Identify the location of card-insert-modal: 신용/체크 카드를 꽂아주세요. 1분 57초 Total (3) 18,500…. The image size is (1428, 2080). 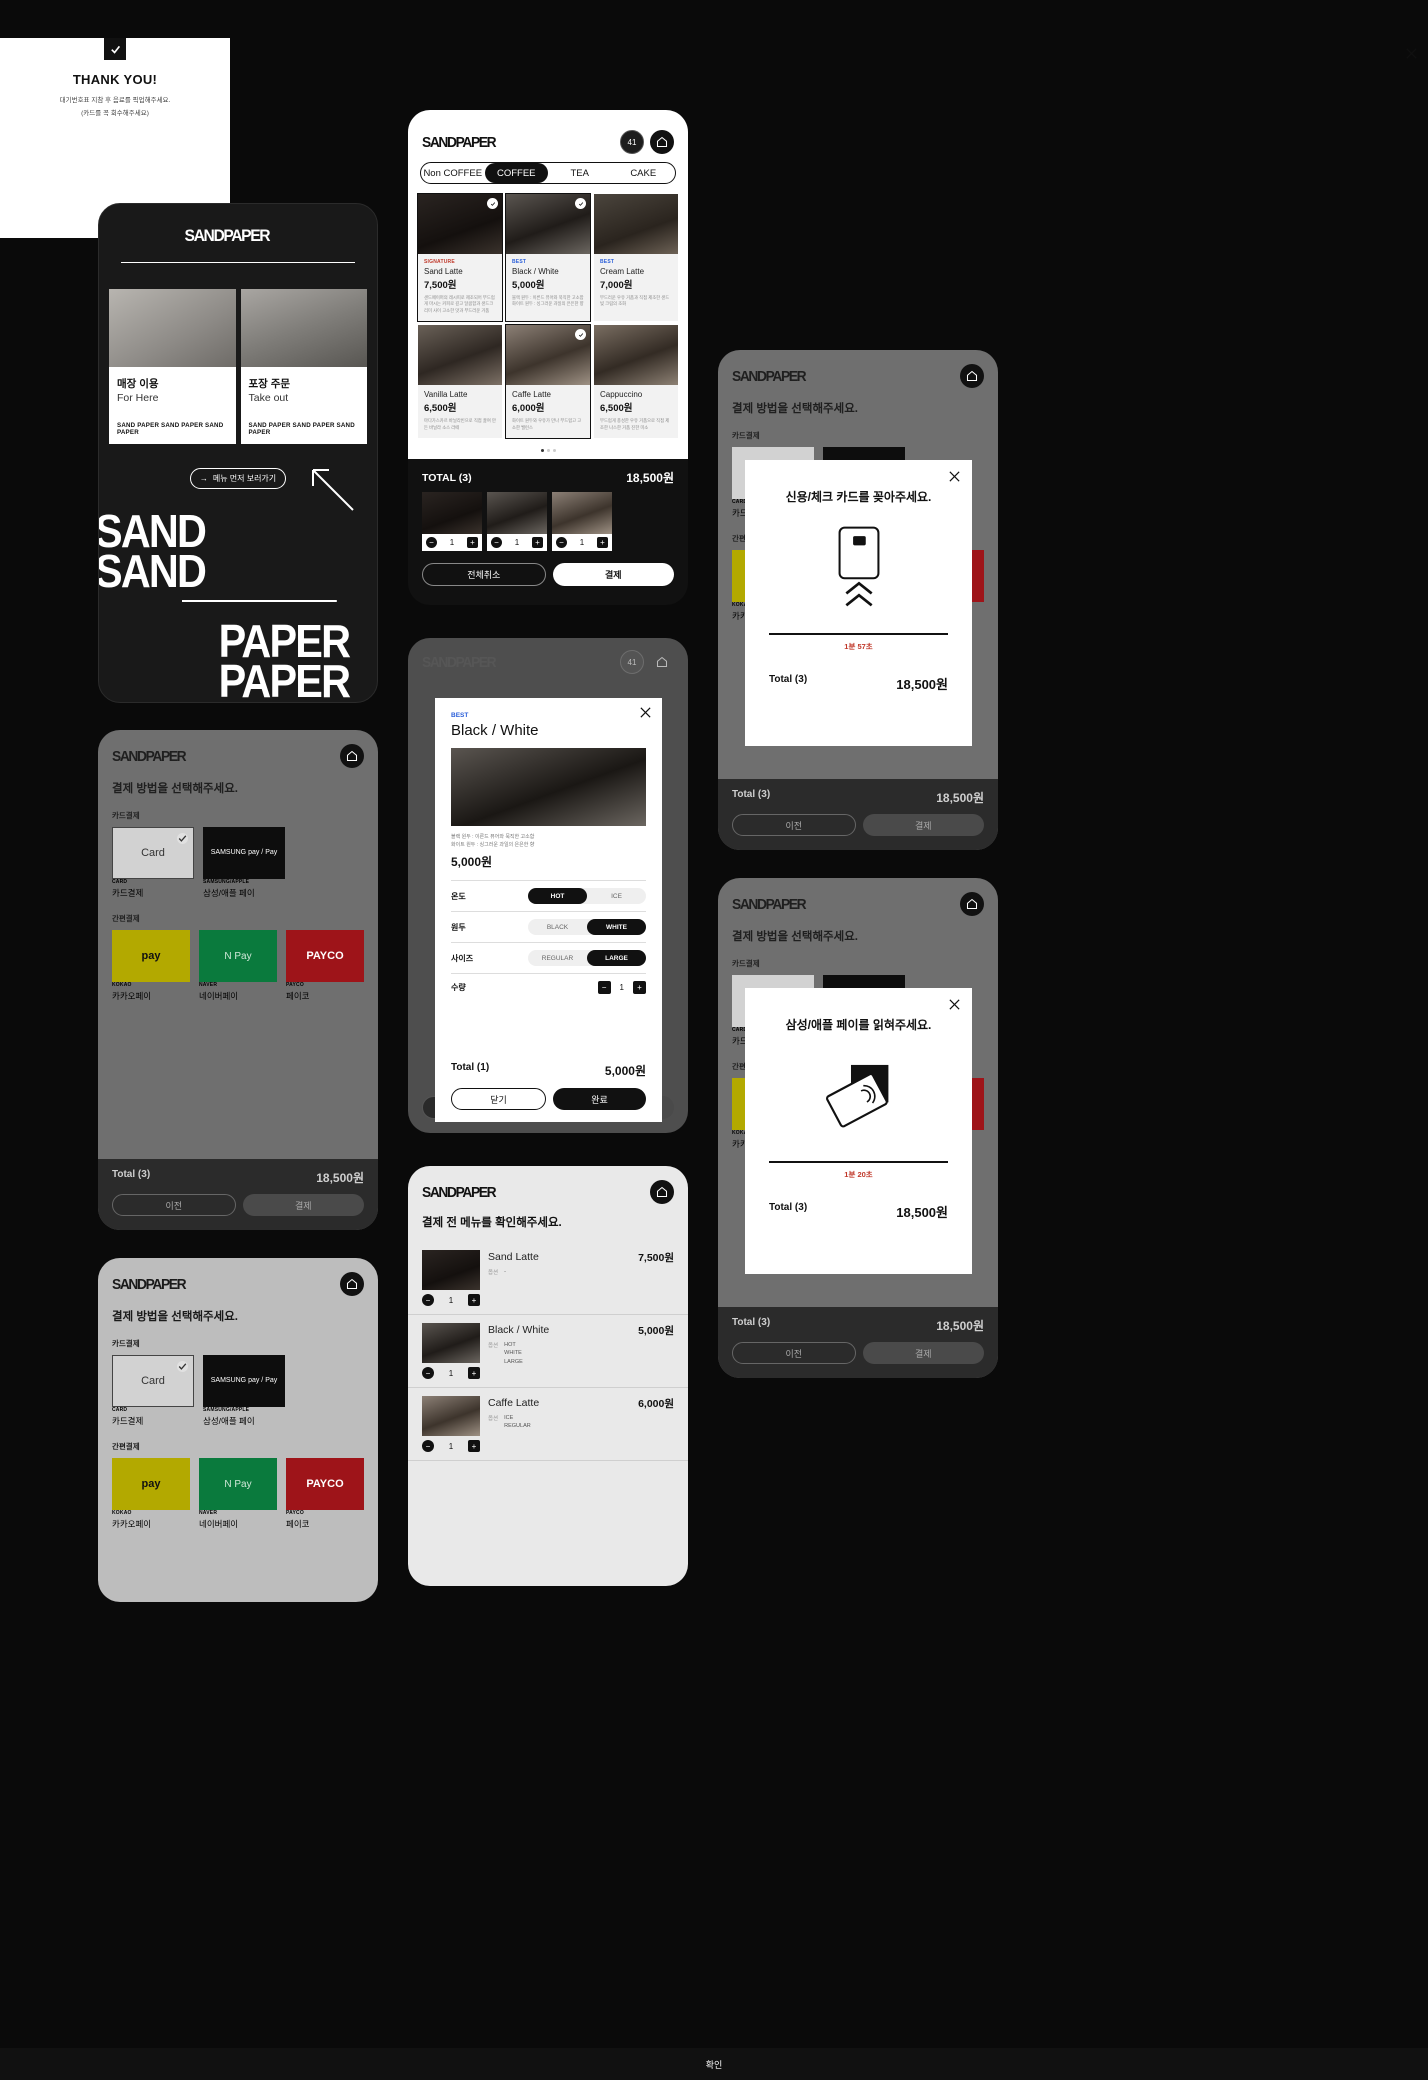
(858, 603).